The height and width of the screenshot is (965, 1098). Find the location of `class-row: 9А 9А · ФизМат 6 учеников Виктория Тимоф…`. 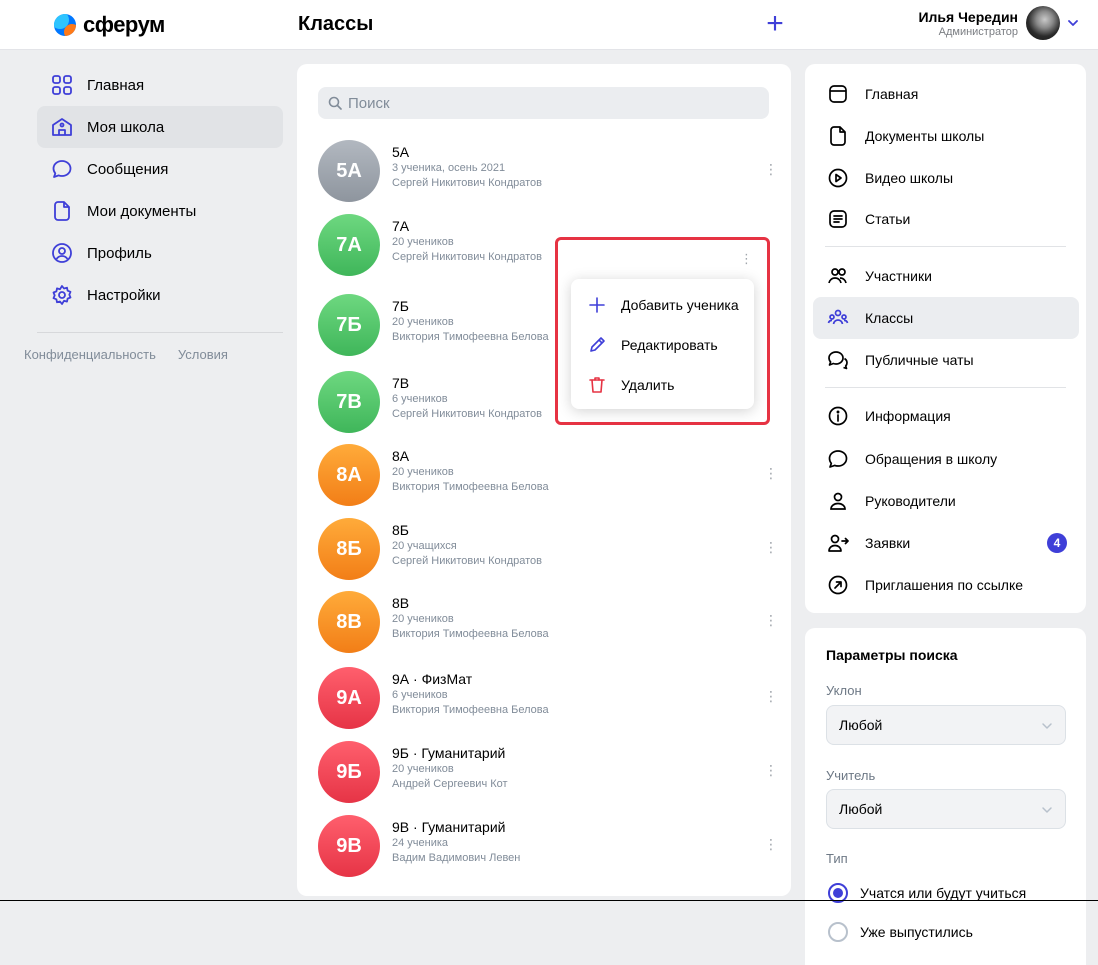

class-row: 9А 9А · ФизМат 6 учеников Виктория Тимоф… is located at coordinates (548, 699).